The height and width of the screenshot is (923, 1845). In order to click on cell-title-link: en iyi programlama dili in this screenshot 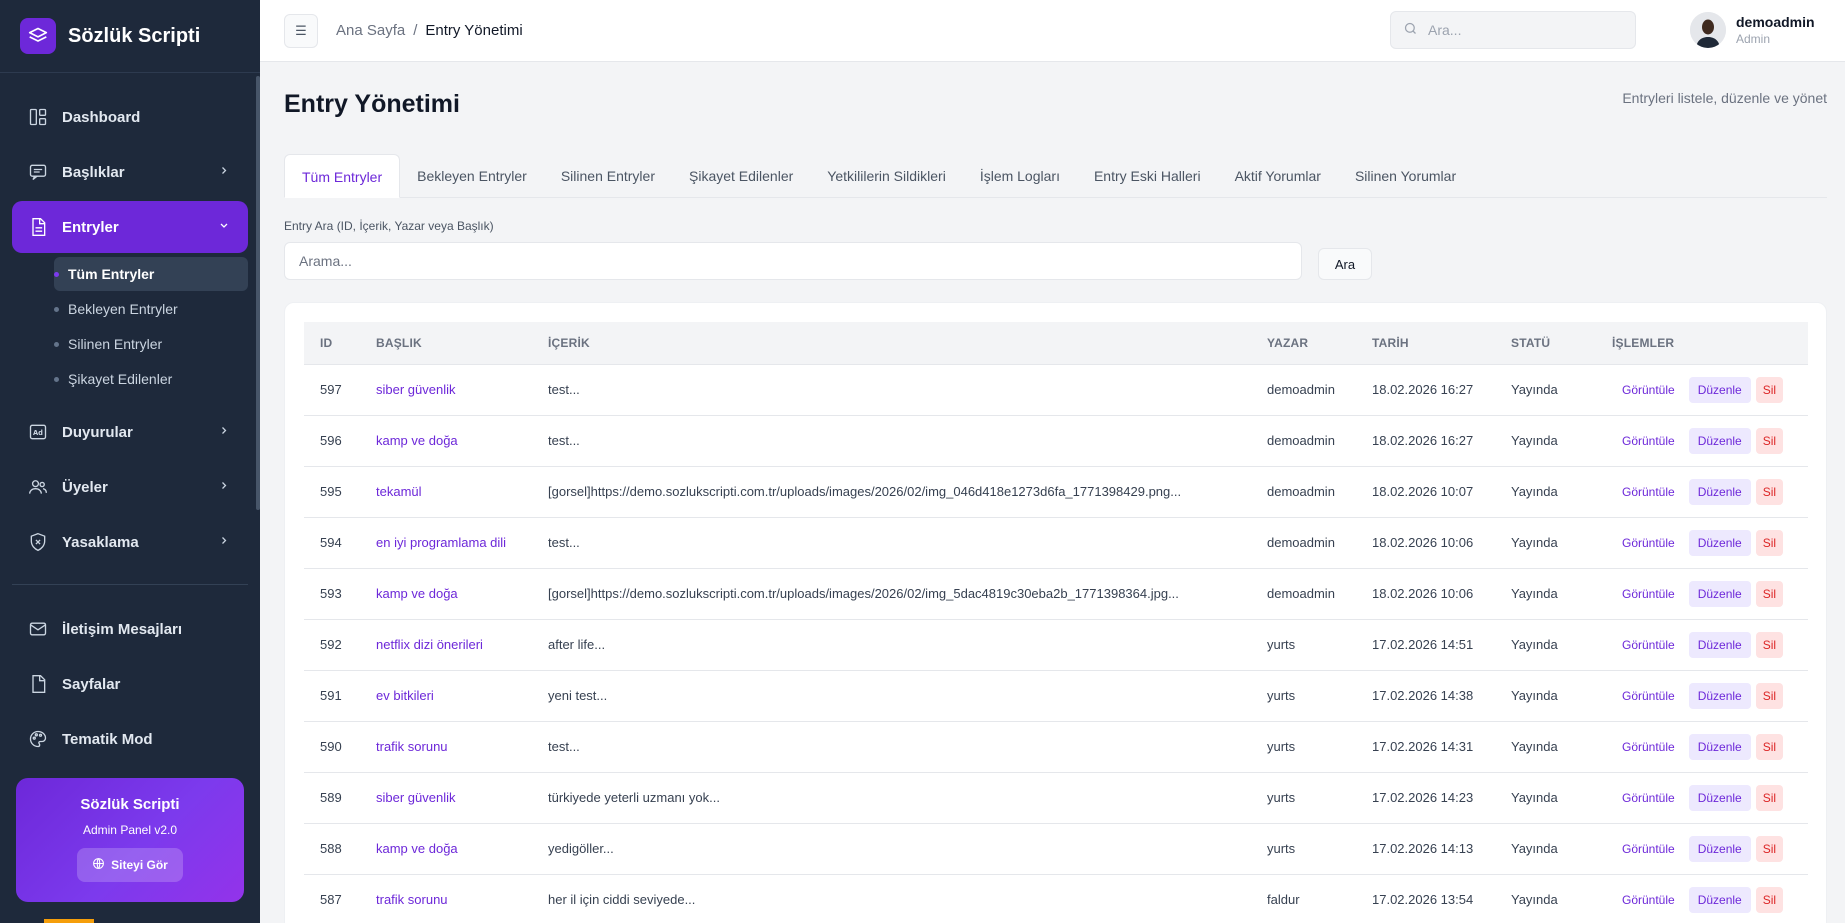, I will do `click(446, 543)`.